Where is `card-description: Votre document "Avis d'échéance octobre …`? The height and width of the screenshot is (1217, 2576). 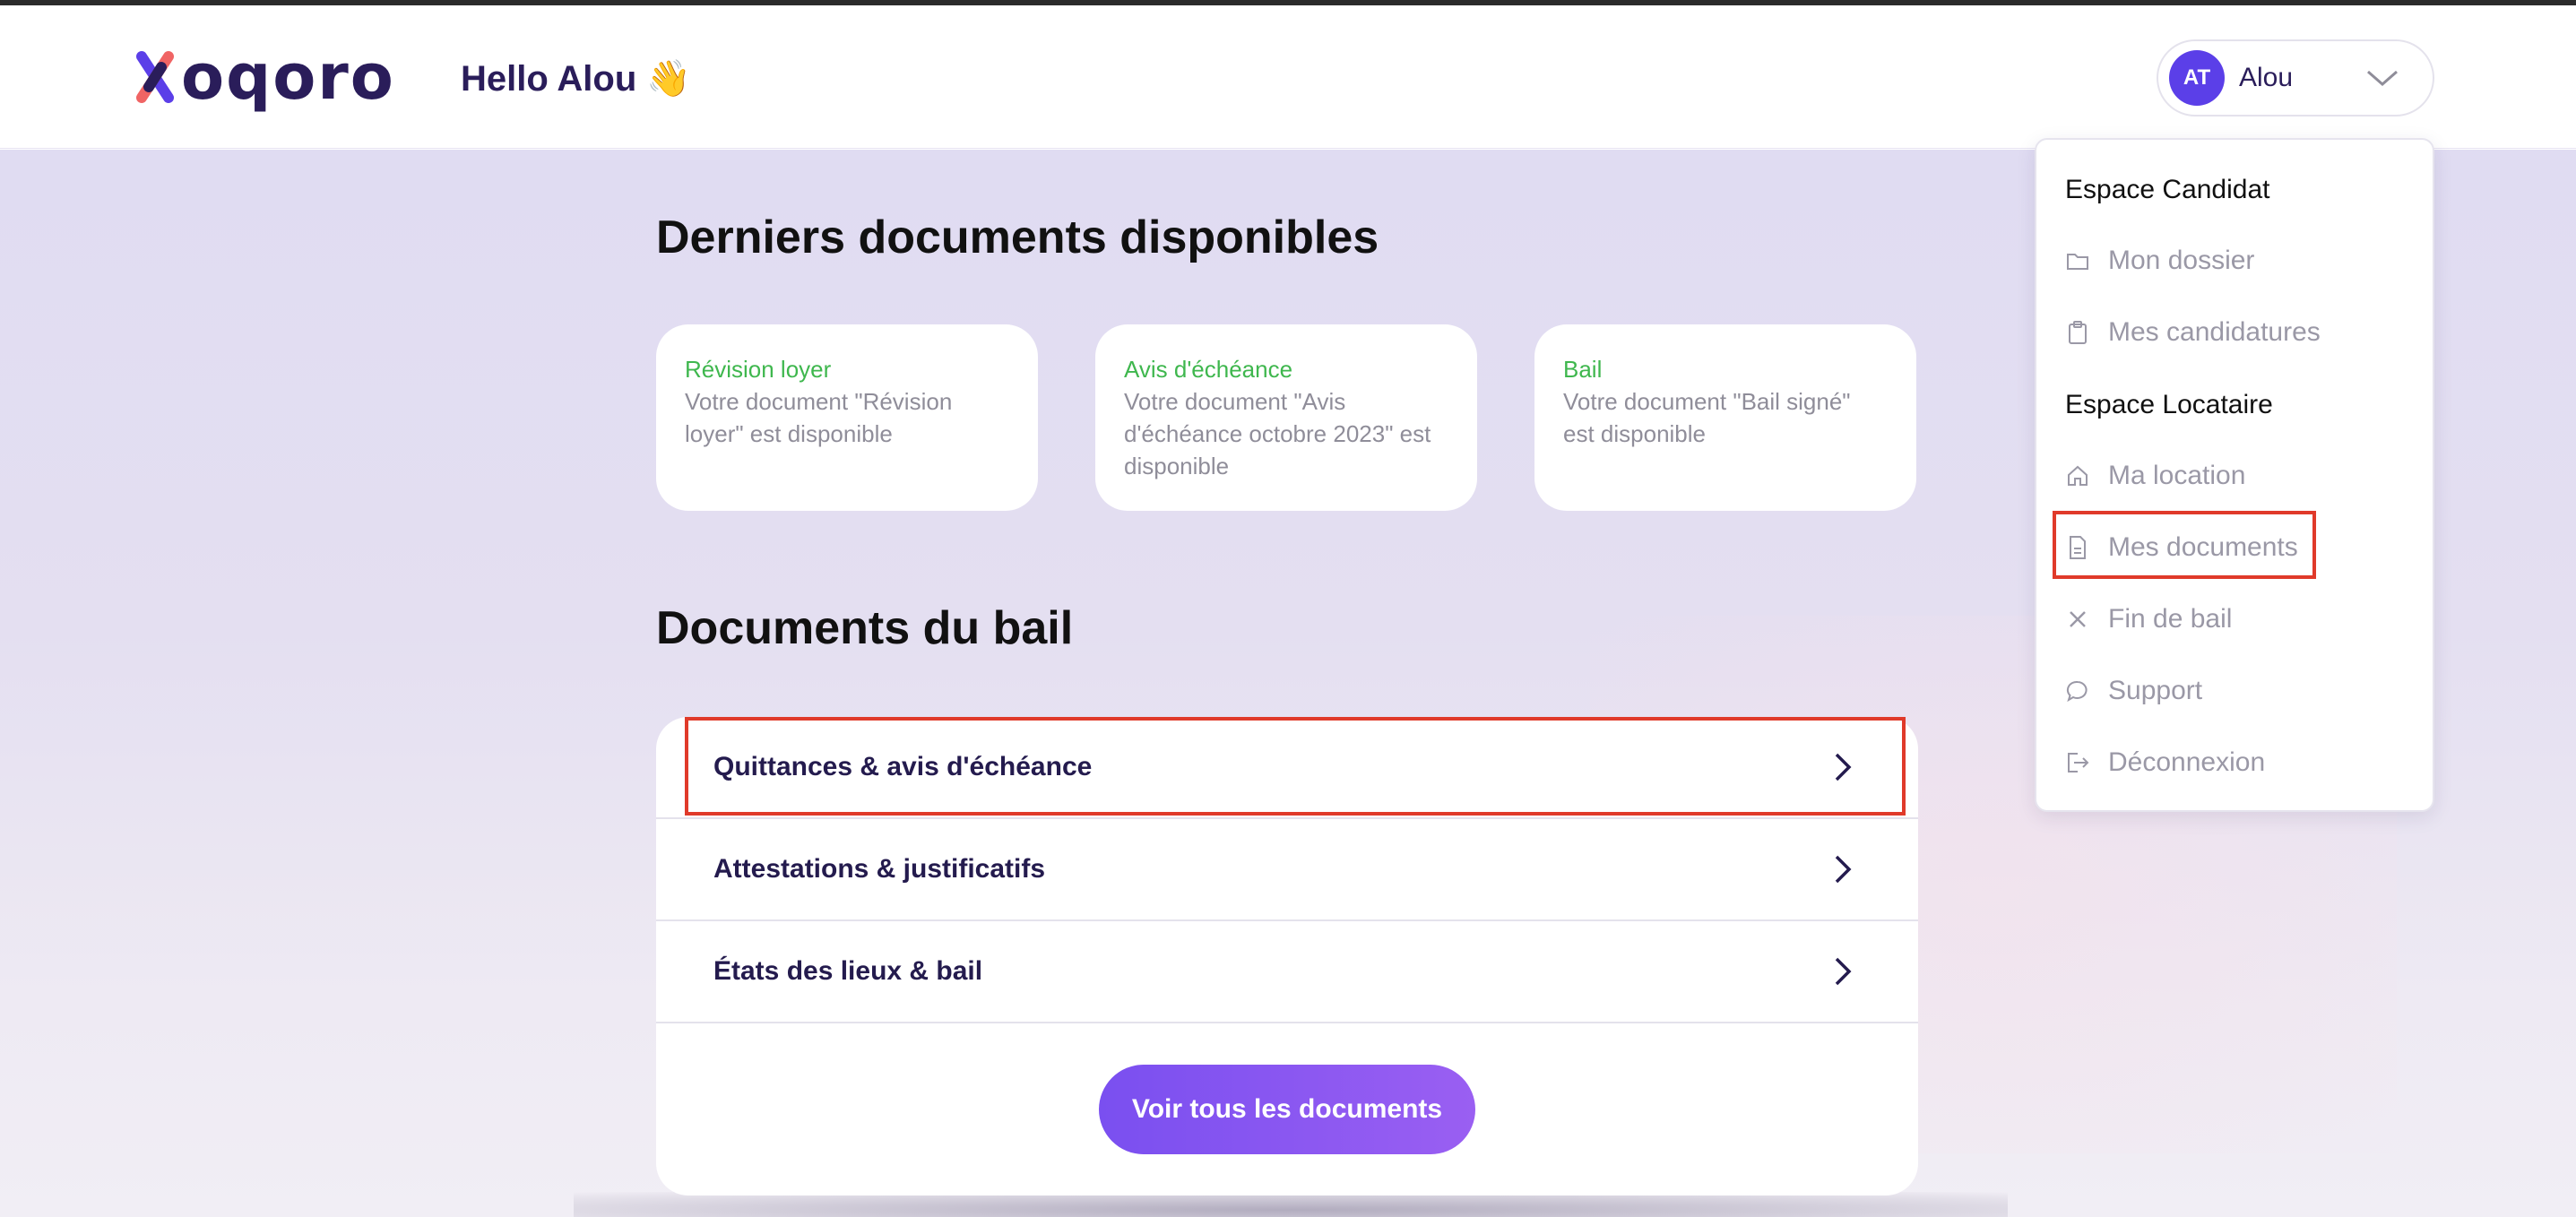 card-description: Votre document "Avis d'échéance octobre … is located at coordinates (1277, 433).